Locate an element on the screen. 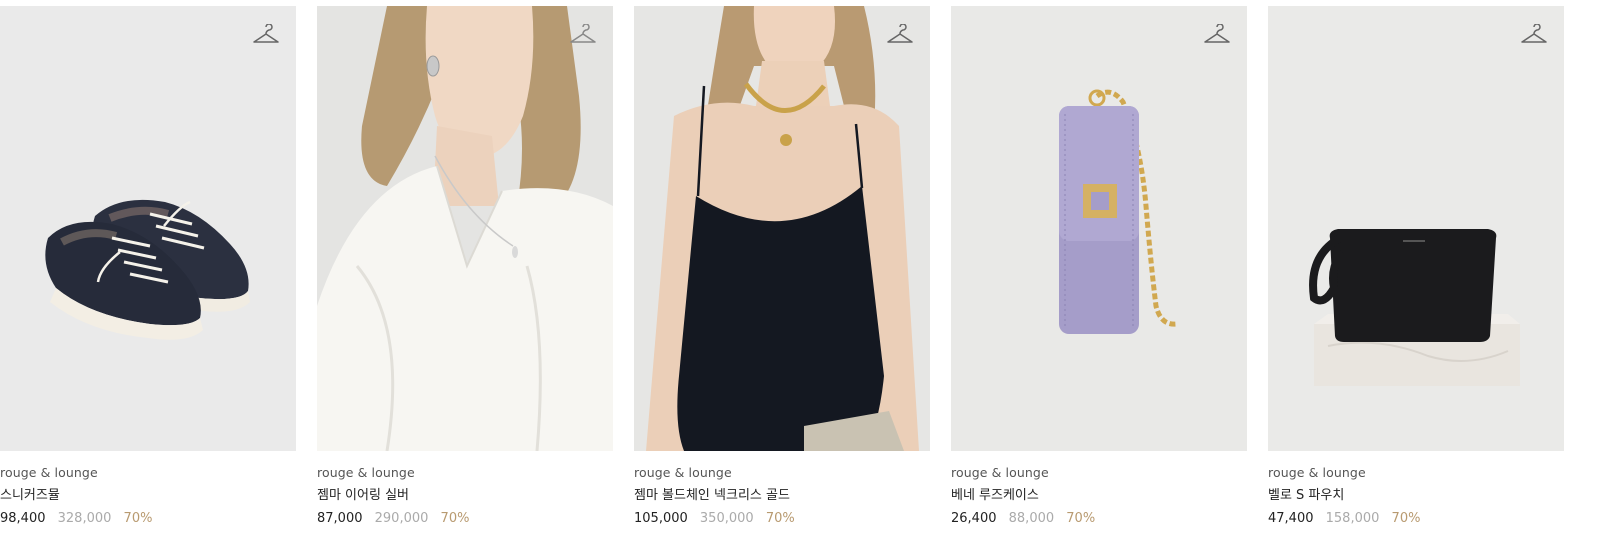 The width and height of the screenshot is (1605, 535). product-name: 젬마 이어링 실버 is located at coordinates (465, 496).